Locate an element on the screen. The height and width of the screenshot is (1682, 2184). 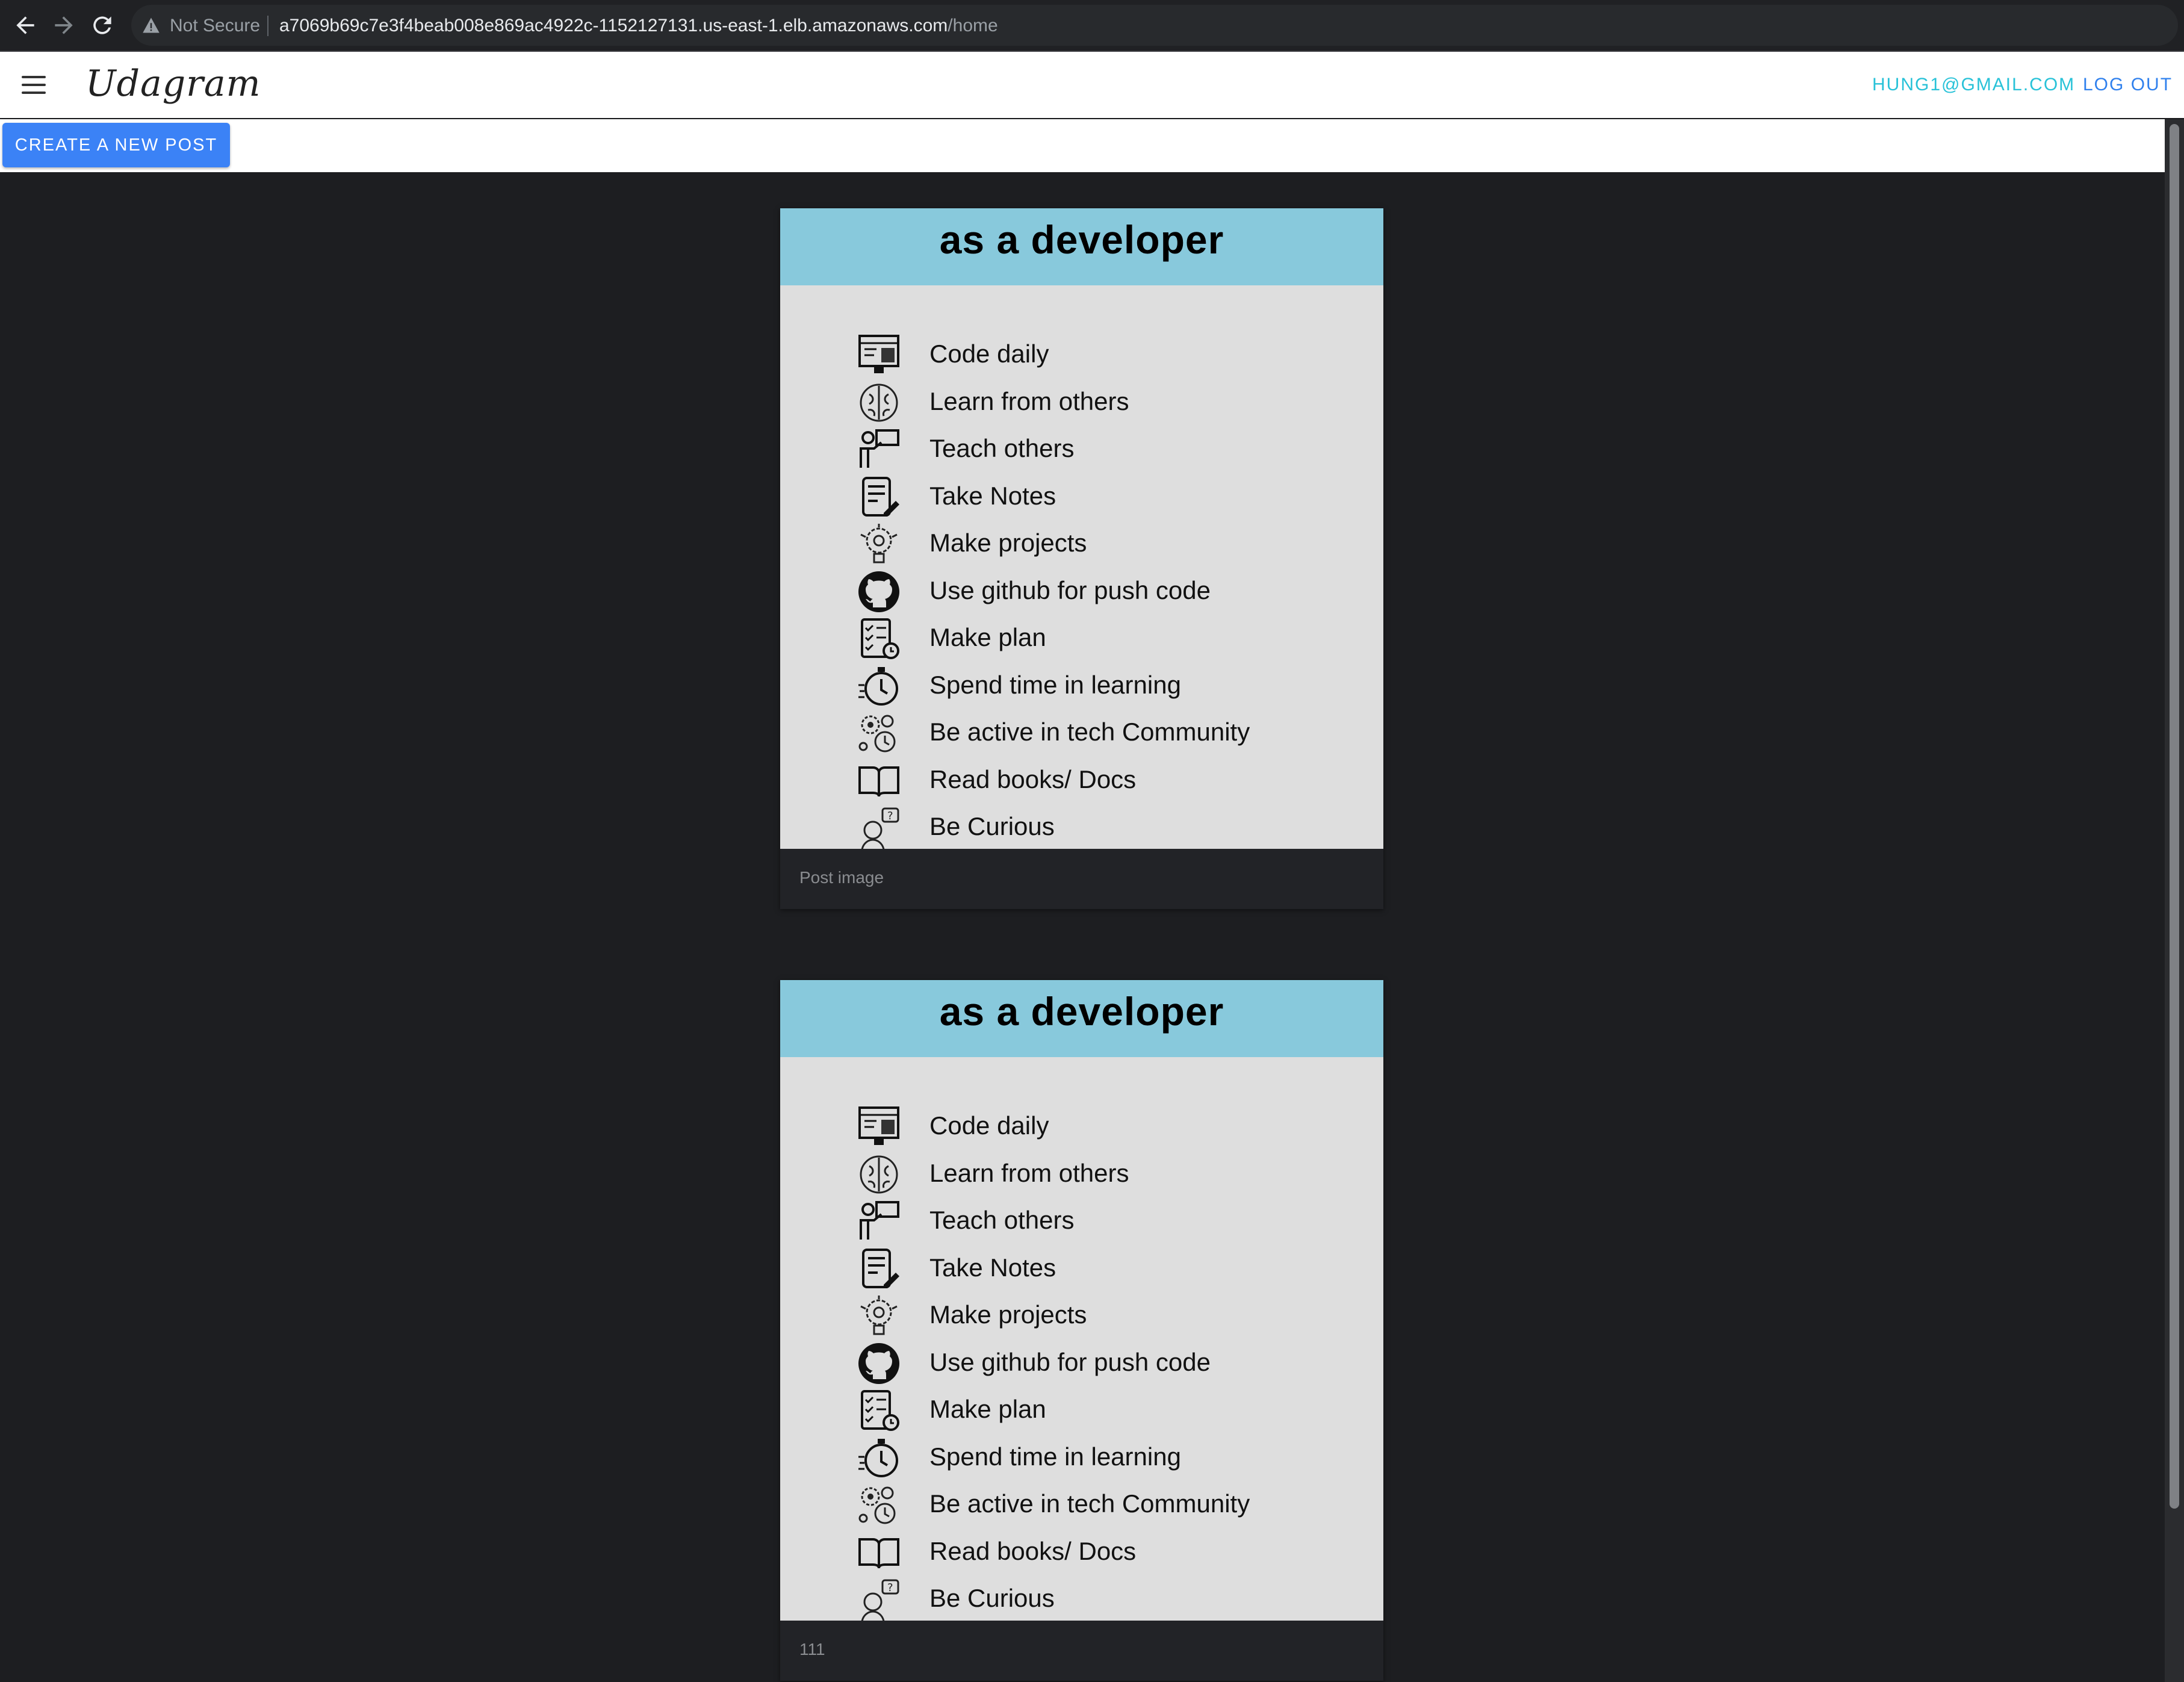
hamburger-menu-icon is located at coordinates (34, 85).